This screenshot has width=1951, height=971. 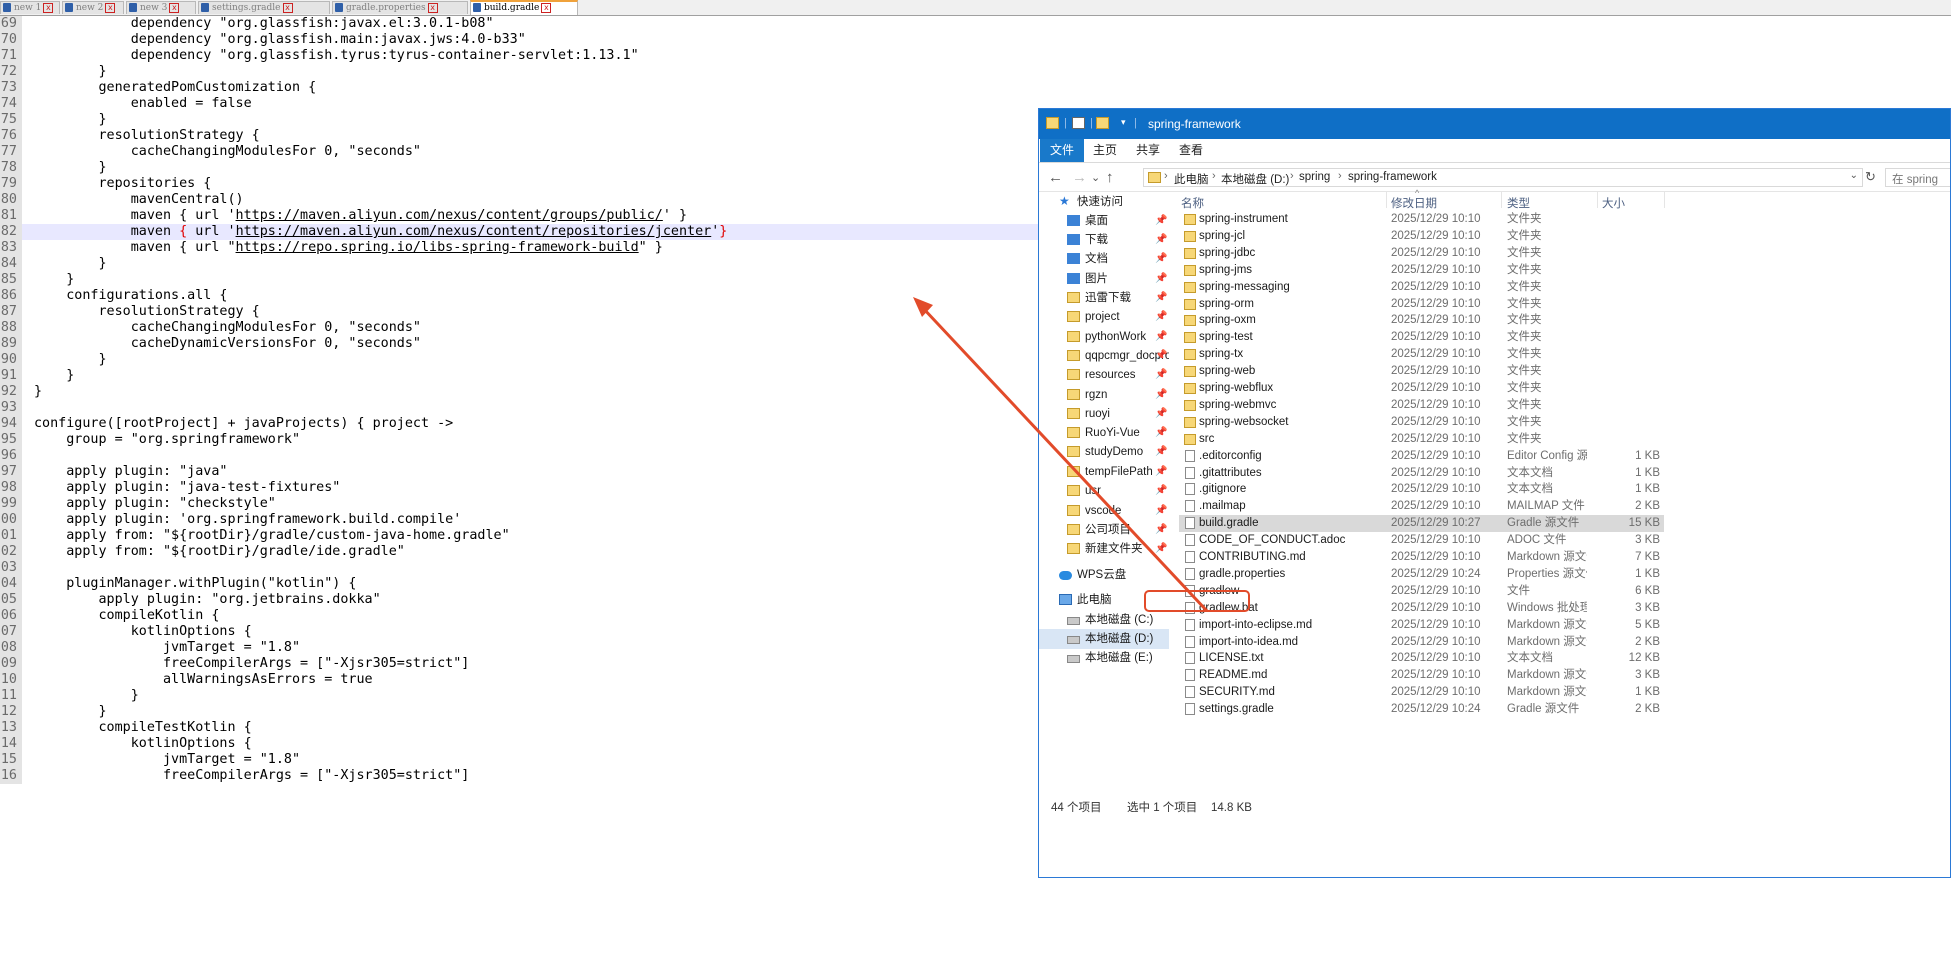 What do you see at coordinates (400, 7) in the screenshot?
I see `editor-tab: gradle.properties x` at bounding box center [400, 7].